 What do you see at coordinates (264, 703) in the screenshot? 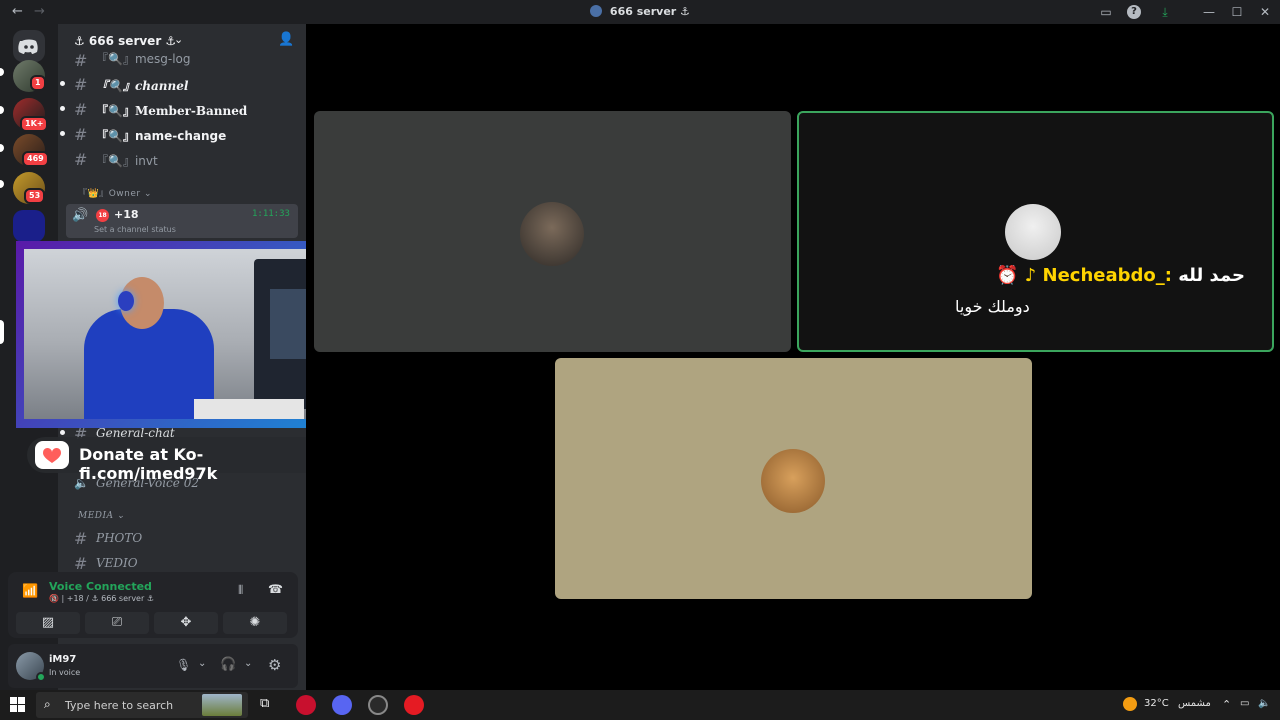
I see `task-view-icon: ⧉` at bounding box center [264, 703].